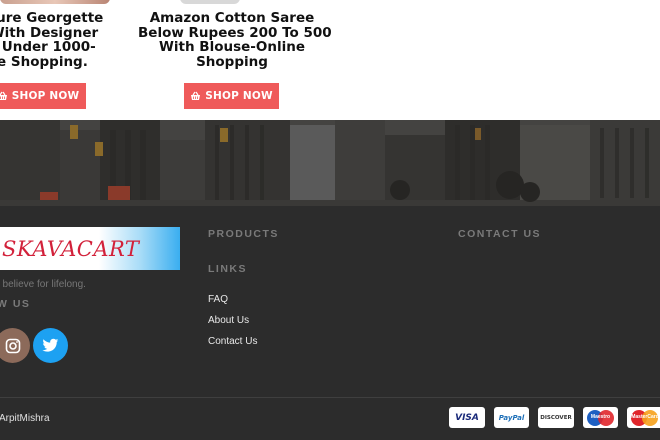 The width and height of the screenshot is (660, 440). What do you see at coordinates (330, 397) in the screenshot?
I see `footer-divider` at bounding box center [330, 397].